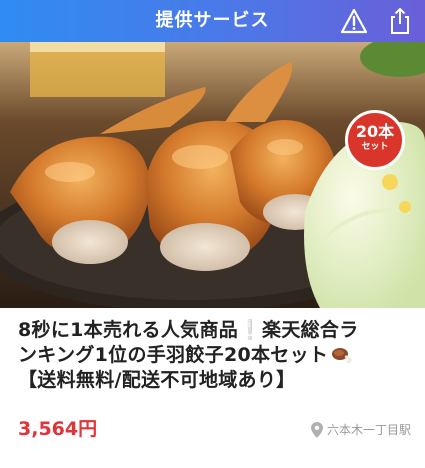  I want to click on share-button, so click(400, 21).